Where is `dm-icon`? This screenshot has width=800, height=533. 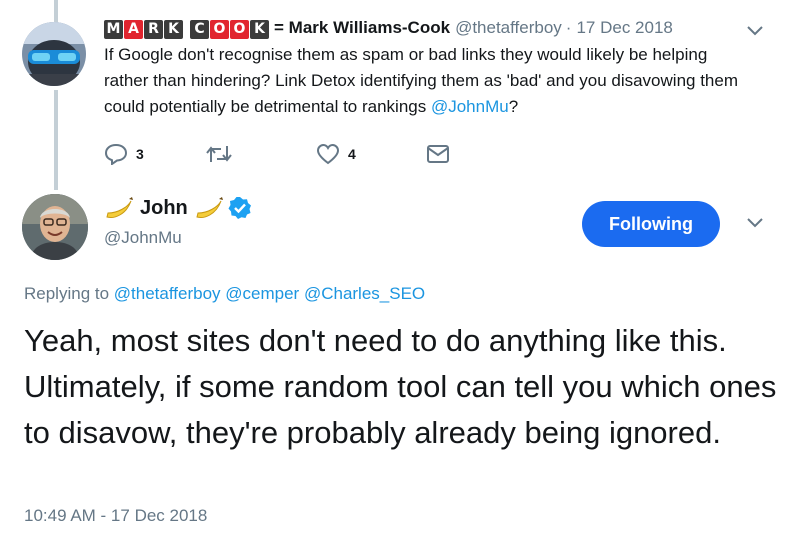
dm-icon is located at coordinates (438, 154).